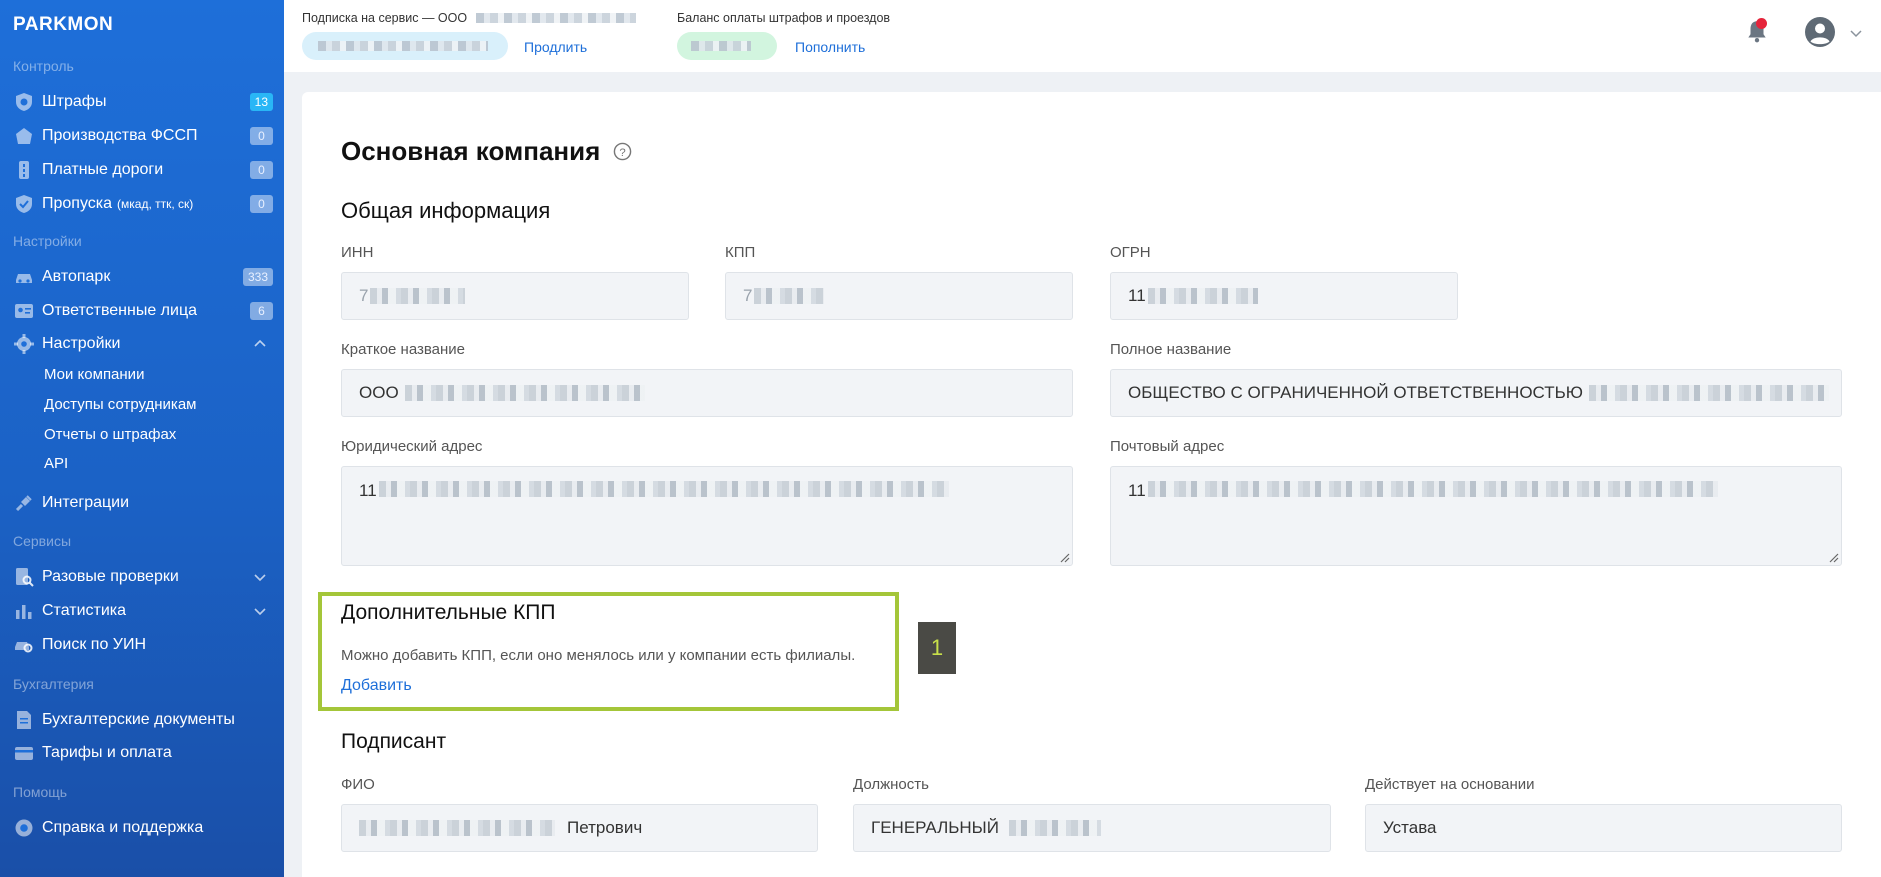 The height and width of the screenshot is (877, 1881). What do you see at coordinates (43, 66) in the screenshot?
I see `section-label-control: Контроль` at bounding box center [43, 66].